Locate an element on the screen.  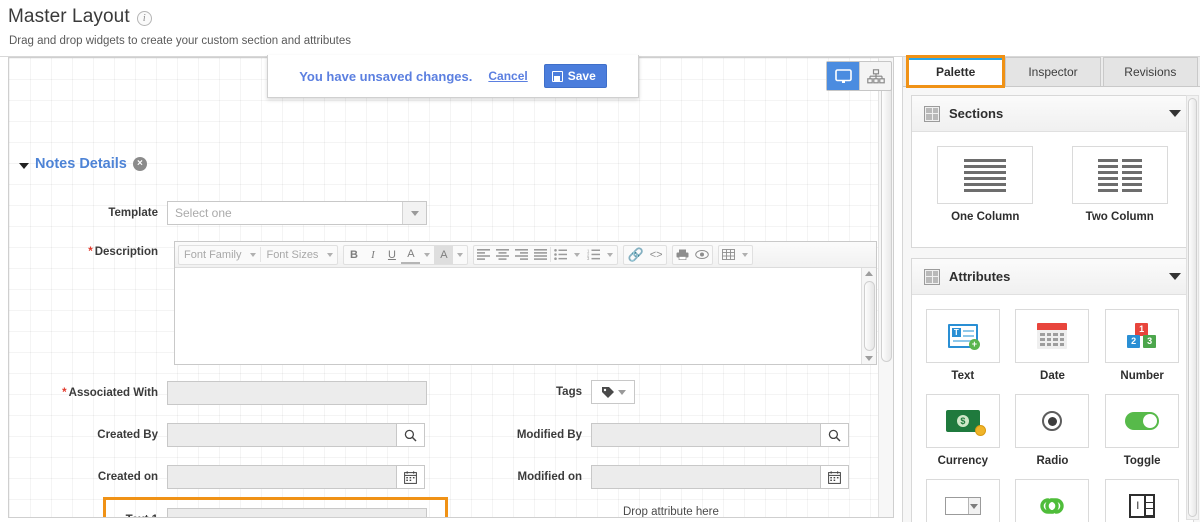
rte-scrollbar is located at coordinates (868, 316).